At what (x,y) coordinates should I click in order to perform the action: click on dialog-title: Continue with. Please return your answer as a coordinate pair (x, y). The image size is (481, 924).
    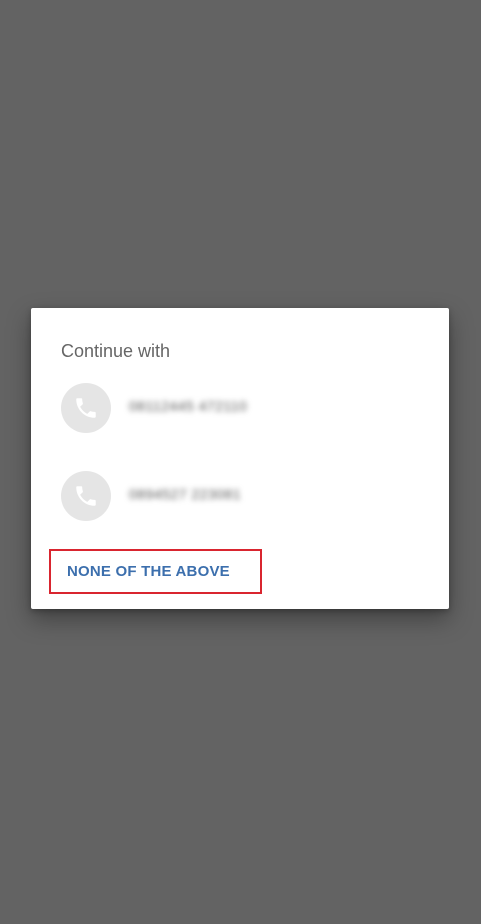
    Looking at the image, I should click on (116, 351).